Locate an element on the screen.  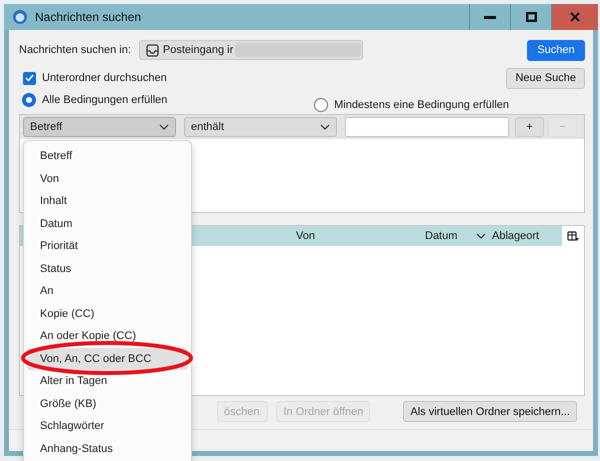
column-picker-button is located at coordinates (573, 236).